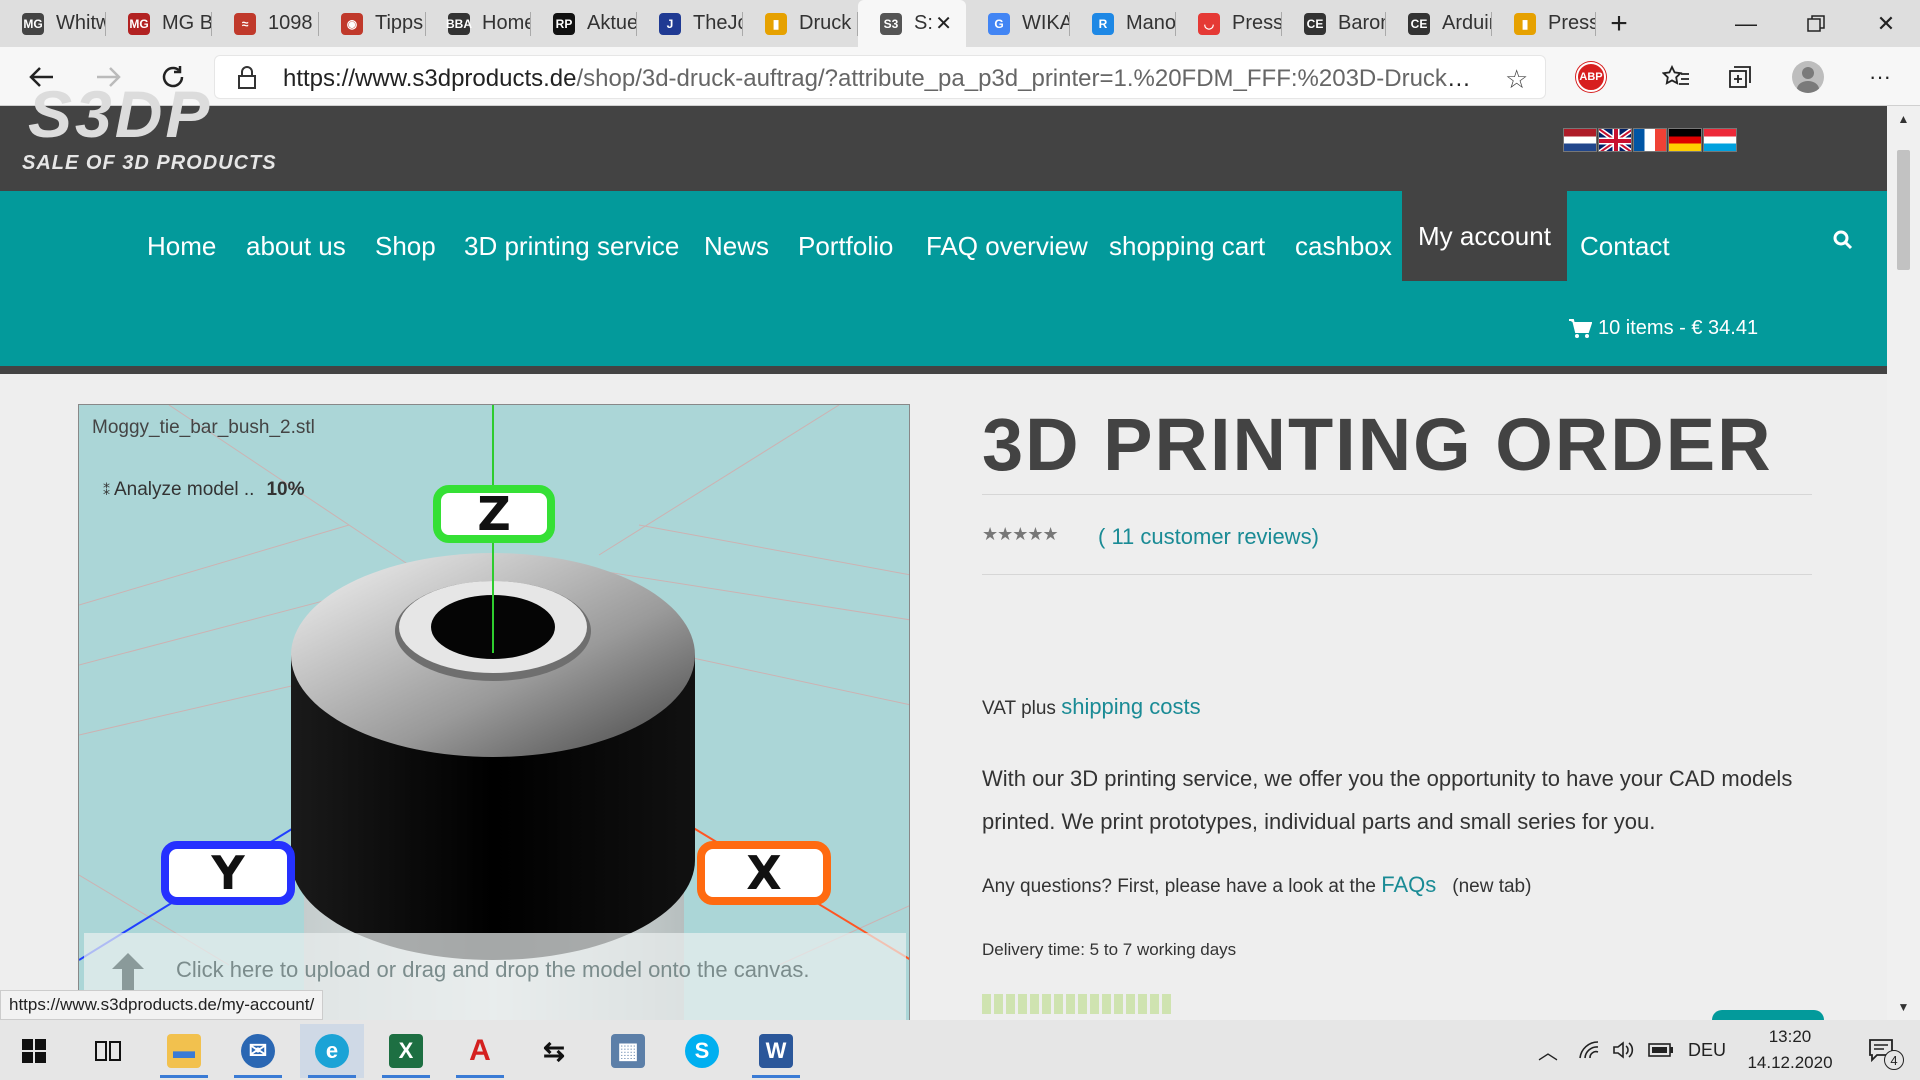  I want to click on page-scrollbar: ▲ ▼, so click(1903, 563).